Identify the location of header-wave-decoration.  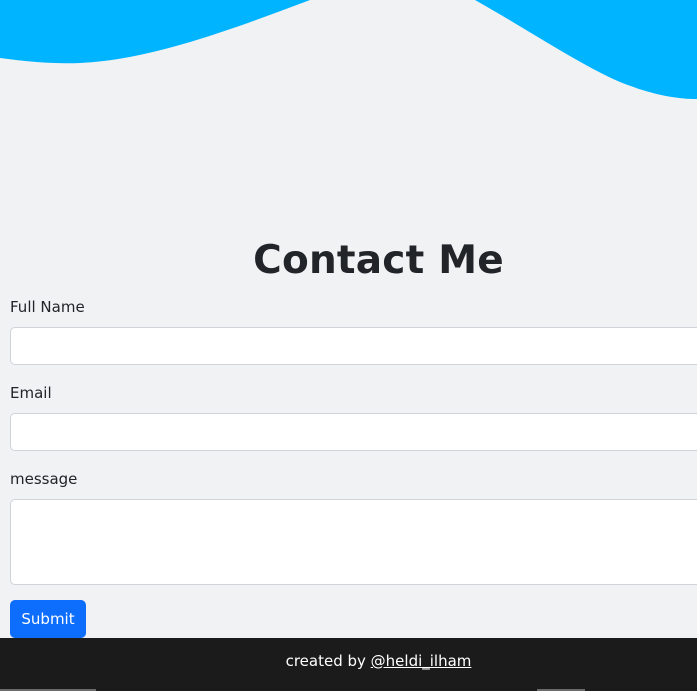
(348, 49).